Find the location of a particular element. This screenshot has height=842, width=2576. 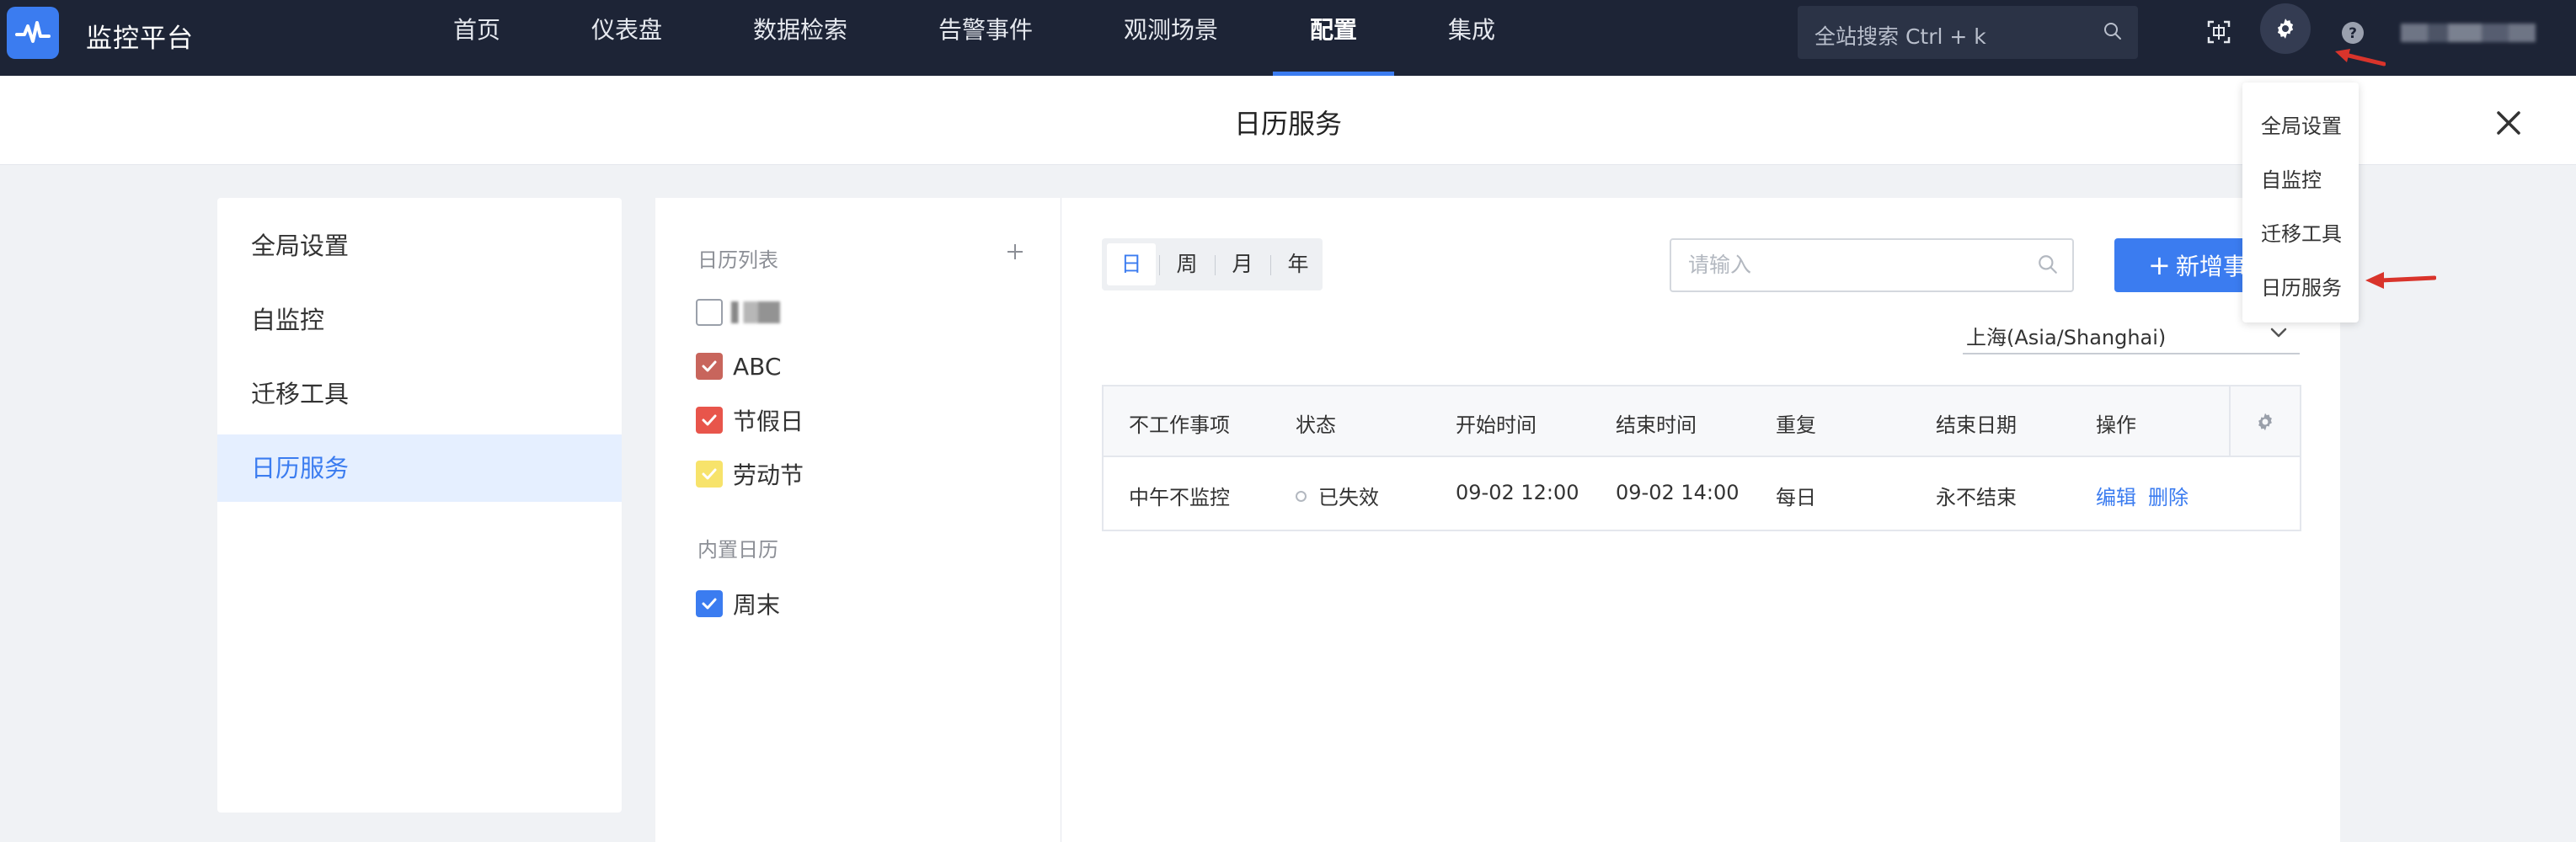

view-day-button: 日 is located at coordinates (1131, 264).